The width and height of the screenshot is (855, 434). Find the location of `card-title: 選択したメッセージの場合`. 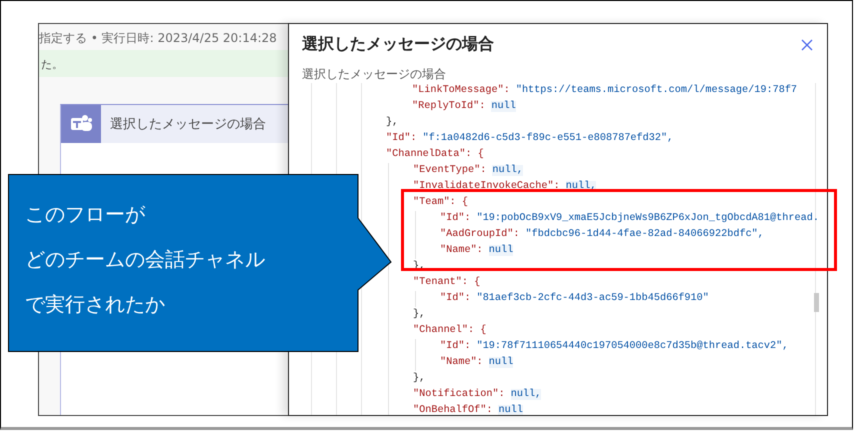

card-title: 選択したメッセージの場合 is located at coordinates (188, 124).